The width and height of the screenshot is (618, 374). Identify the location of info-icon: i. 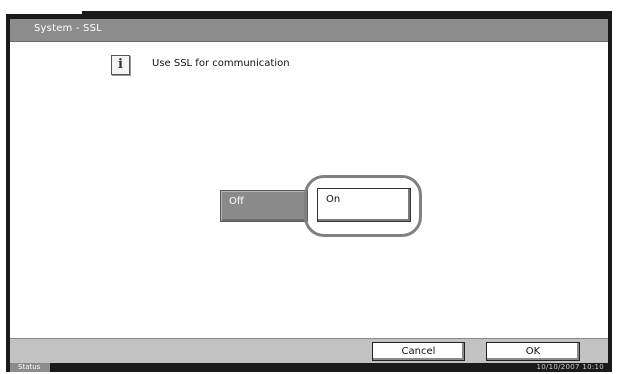
(120, 65).